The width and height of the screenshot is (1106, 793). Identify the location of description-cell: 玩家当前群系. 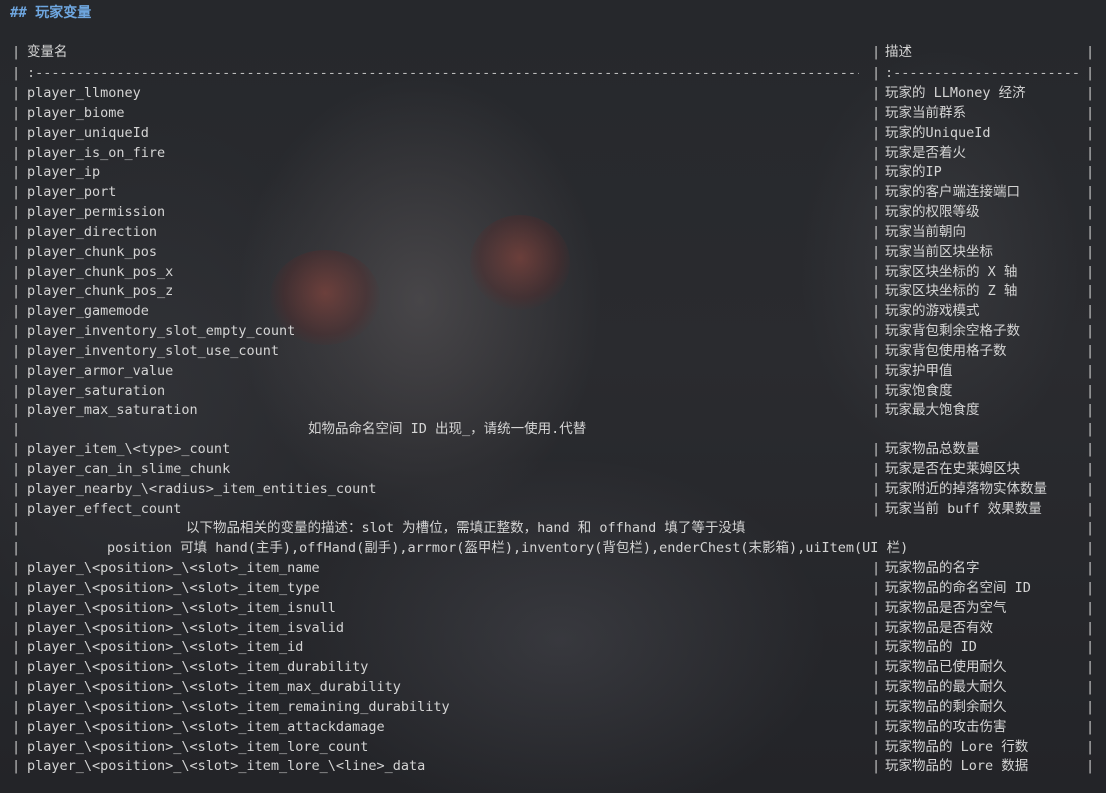
(925, 112).